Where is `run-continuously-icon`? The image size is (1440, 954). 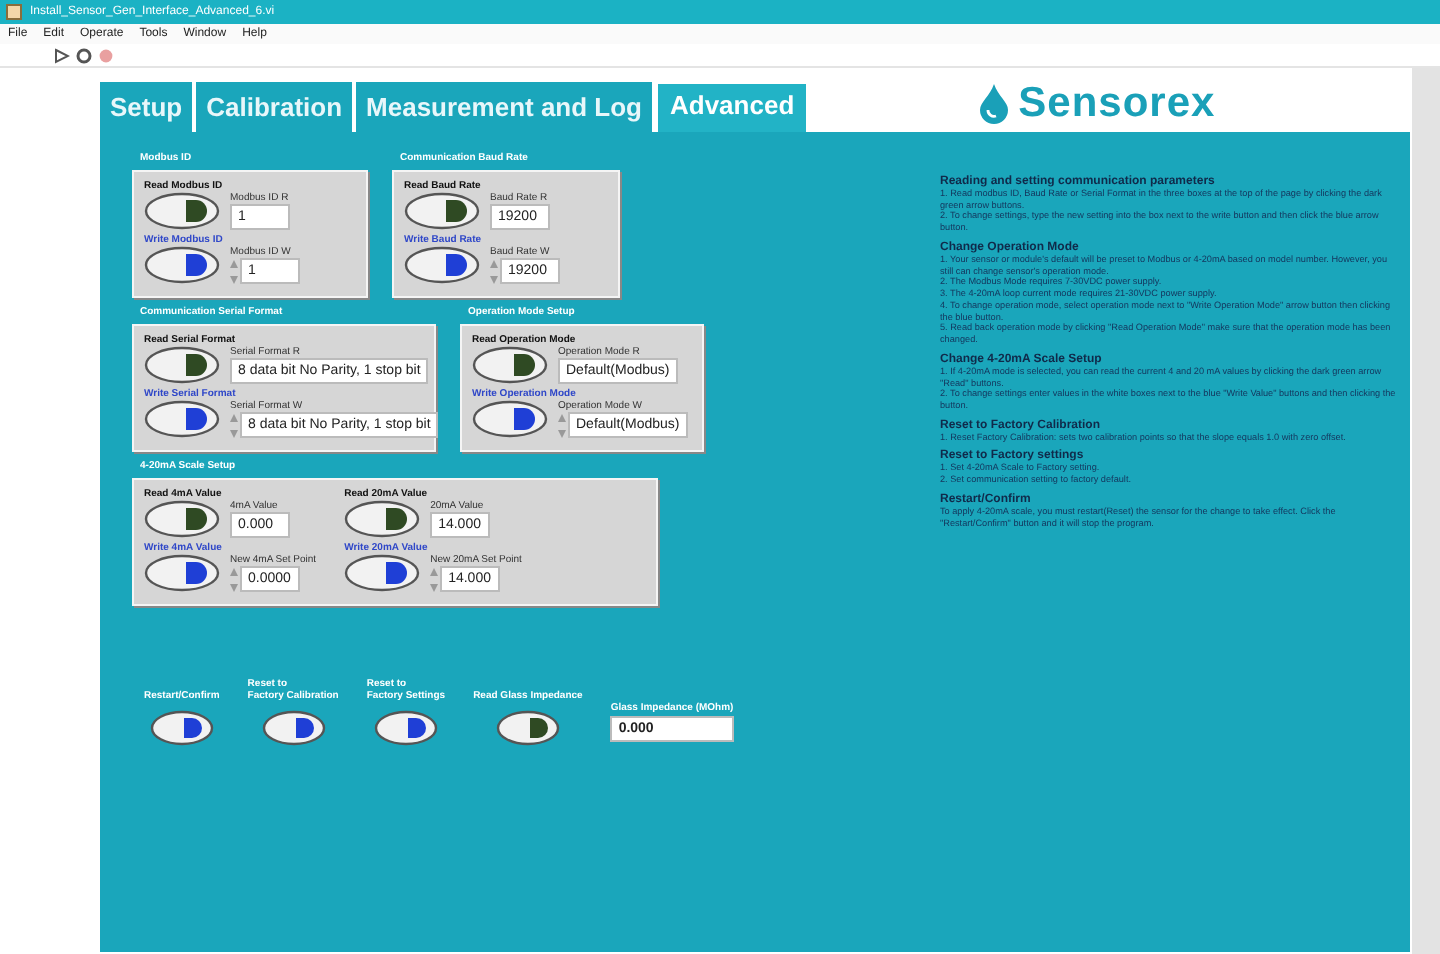 run-continuously-icon is located at coordinates (84, 55).